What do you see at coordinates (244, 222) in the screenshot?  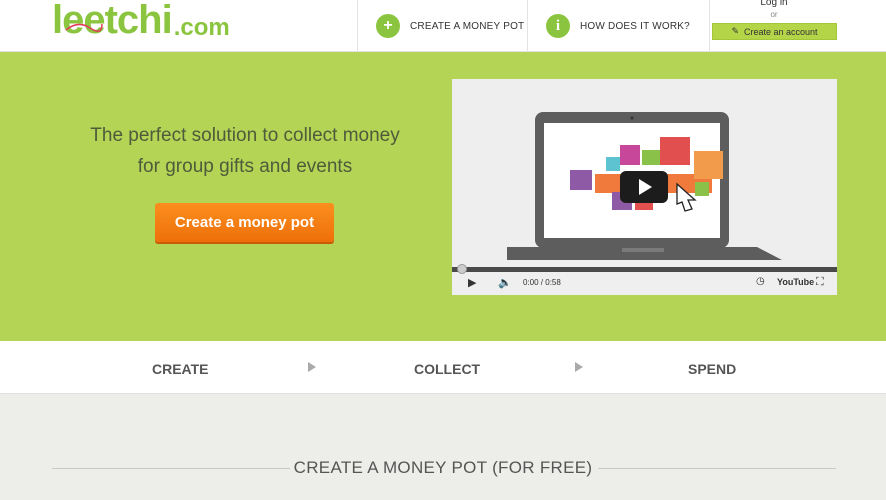 I see `create-money-pot-button: Create a money pot` at bounding box center [244, 222].